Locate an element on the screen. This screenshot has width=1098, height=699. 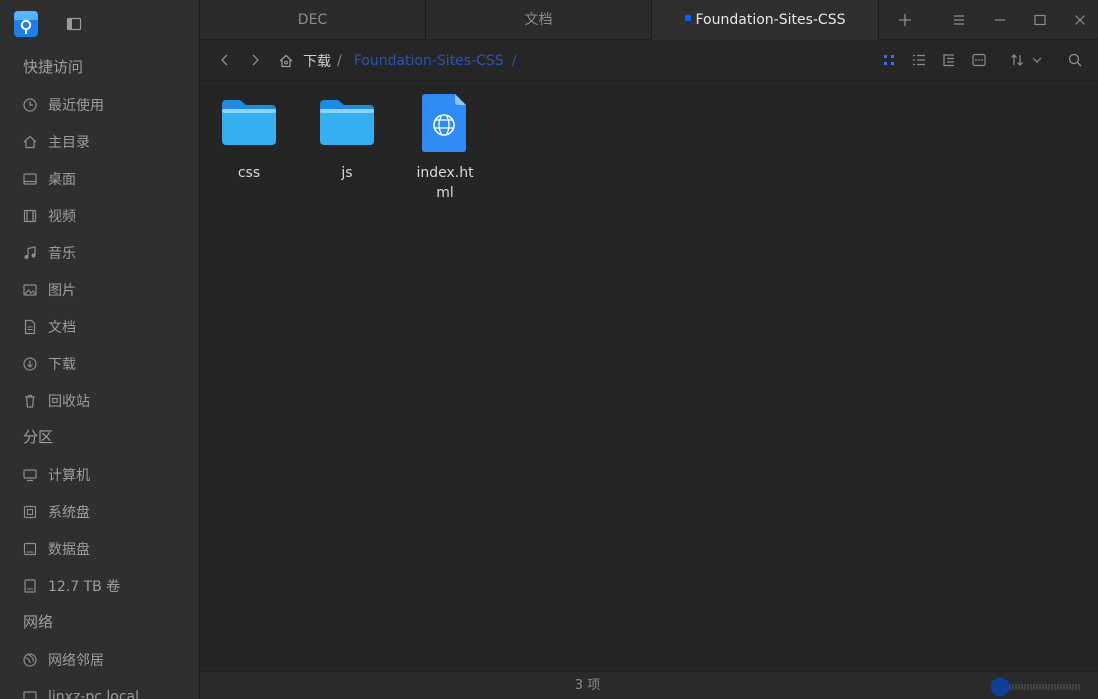
chevron-down-icon is located at coordinates (1037, 60).